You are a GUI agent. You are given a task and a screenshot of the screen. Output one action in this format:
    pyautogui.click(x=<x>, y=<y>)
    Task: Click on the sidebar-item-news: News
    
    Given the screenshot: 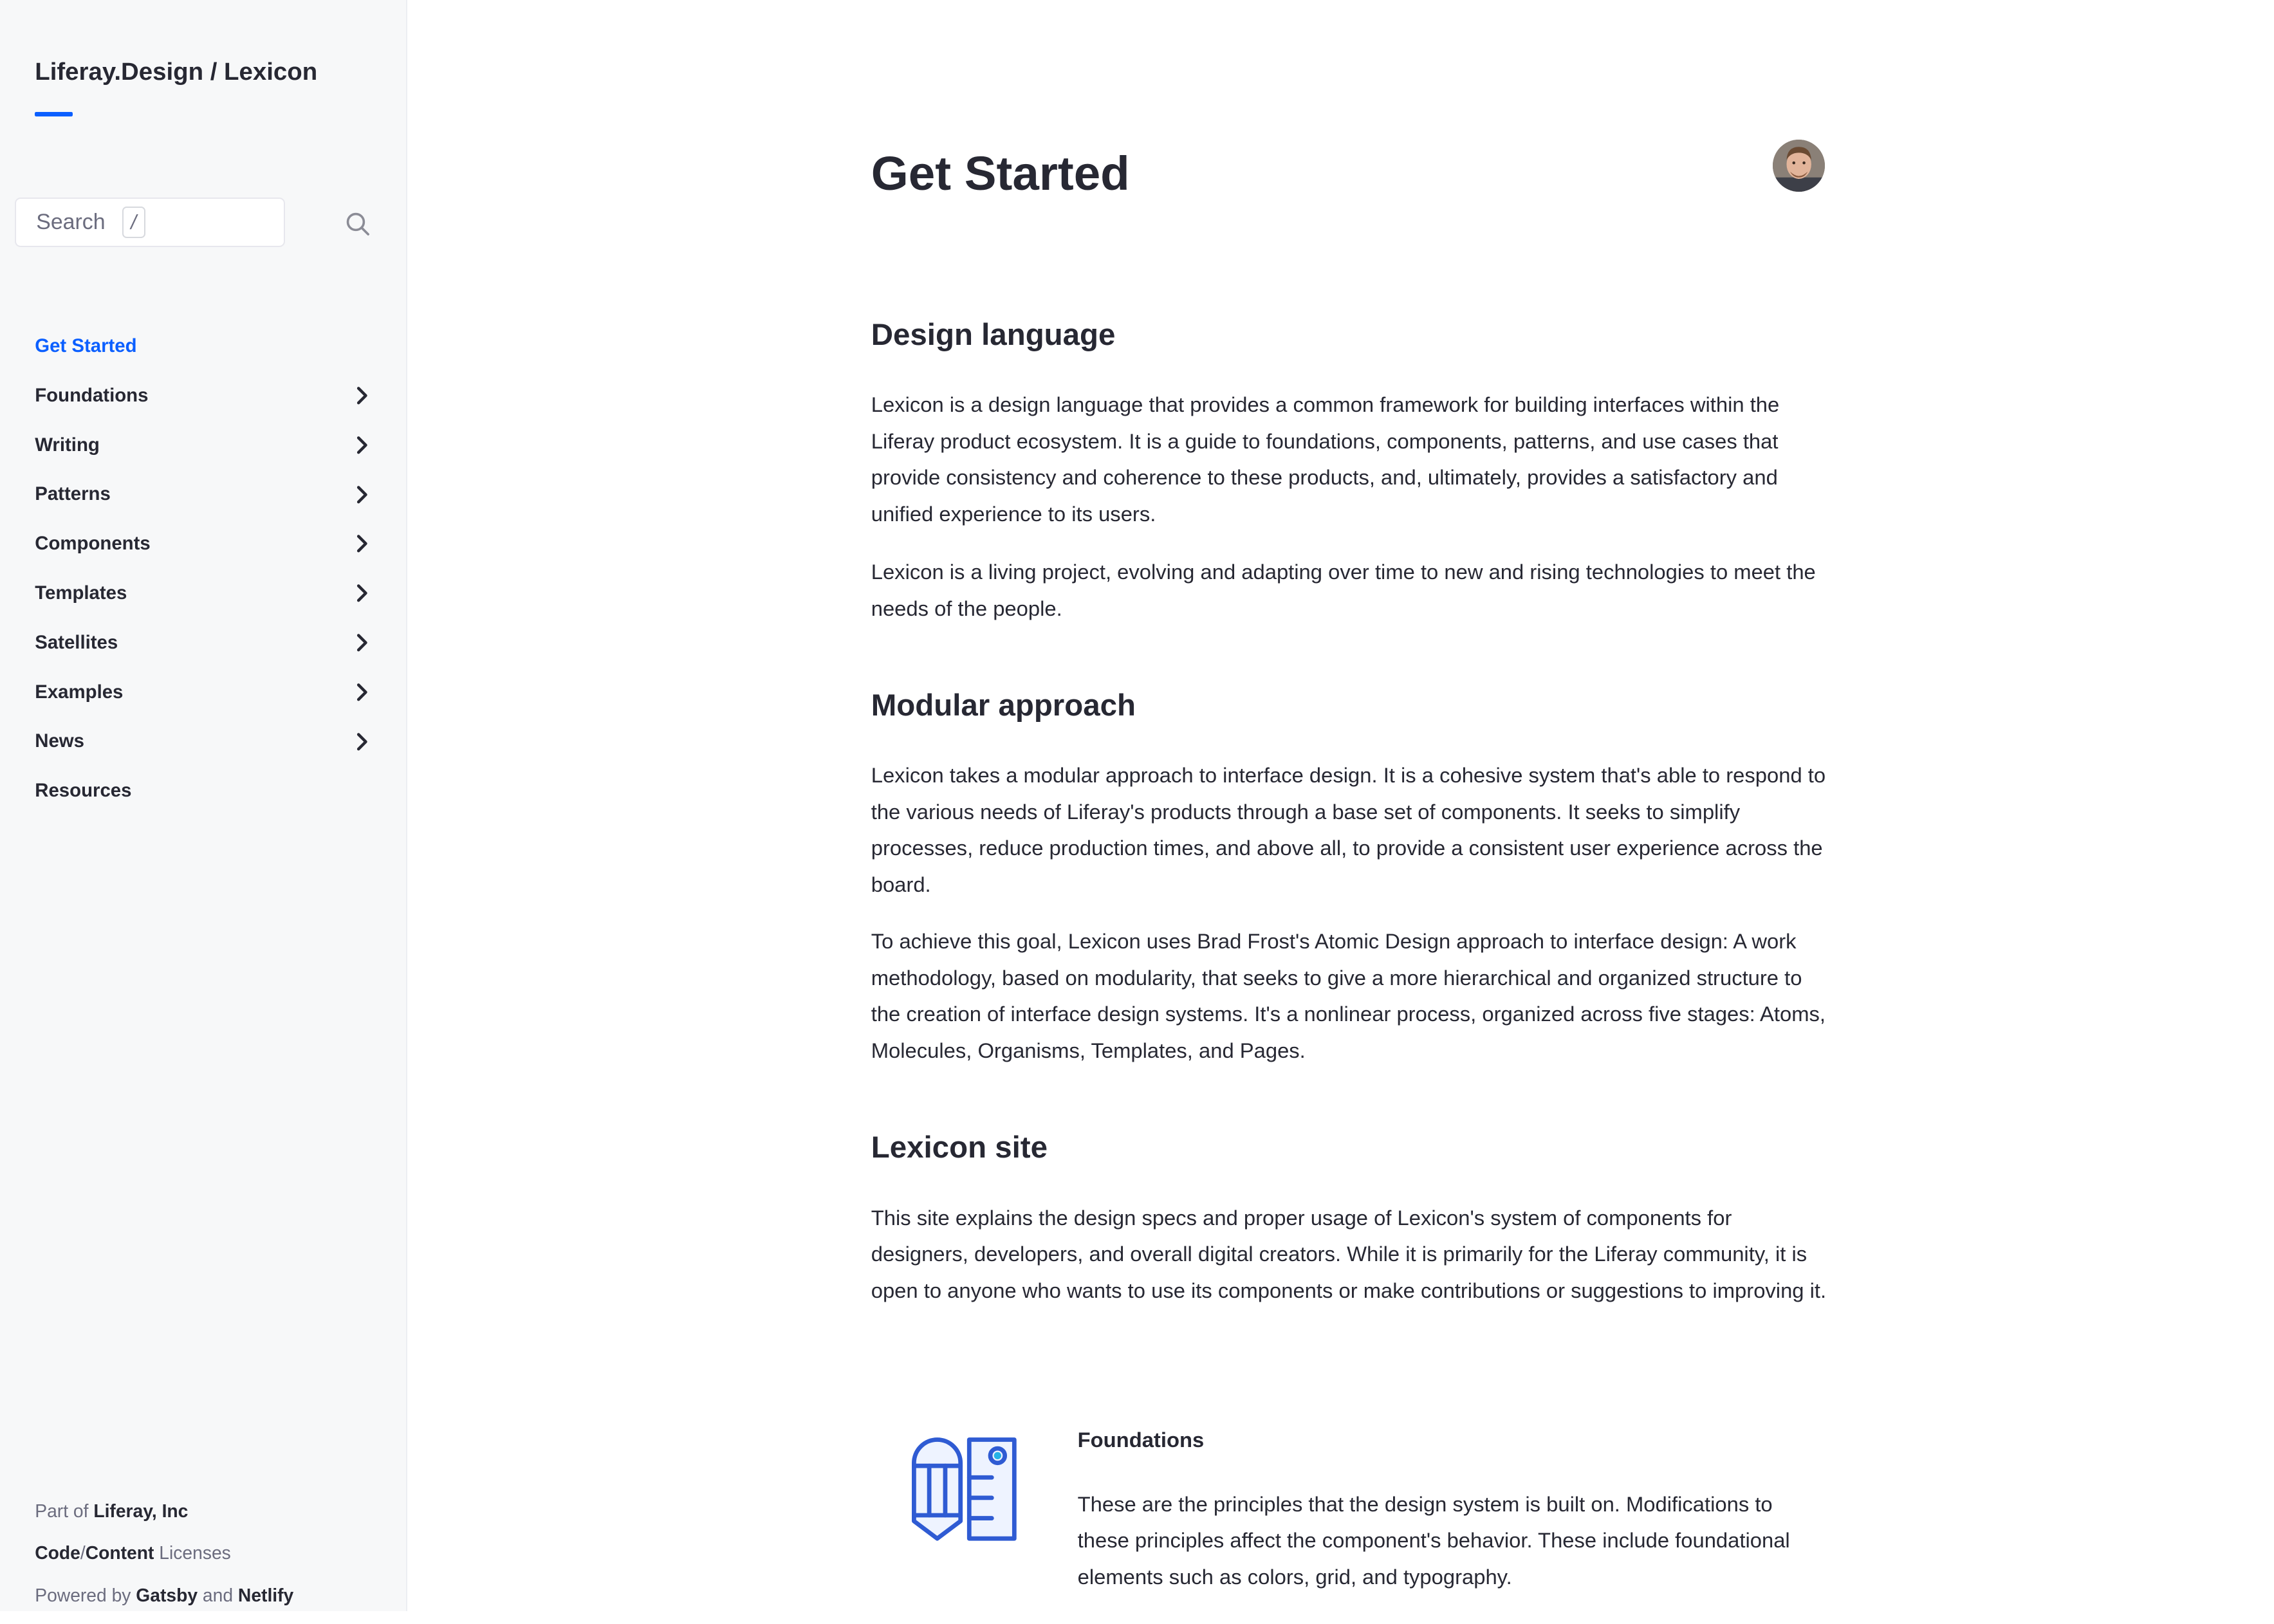 What is the action you would take?
    pyautogui.click(x=206, y=742)
    